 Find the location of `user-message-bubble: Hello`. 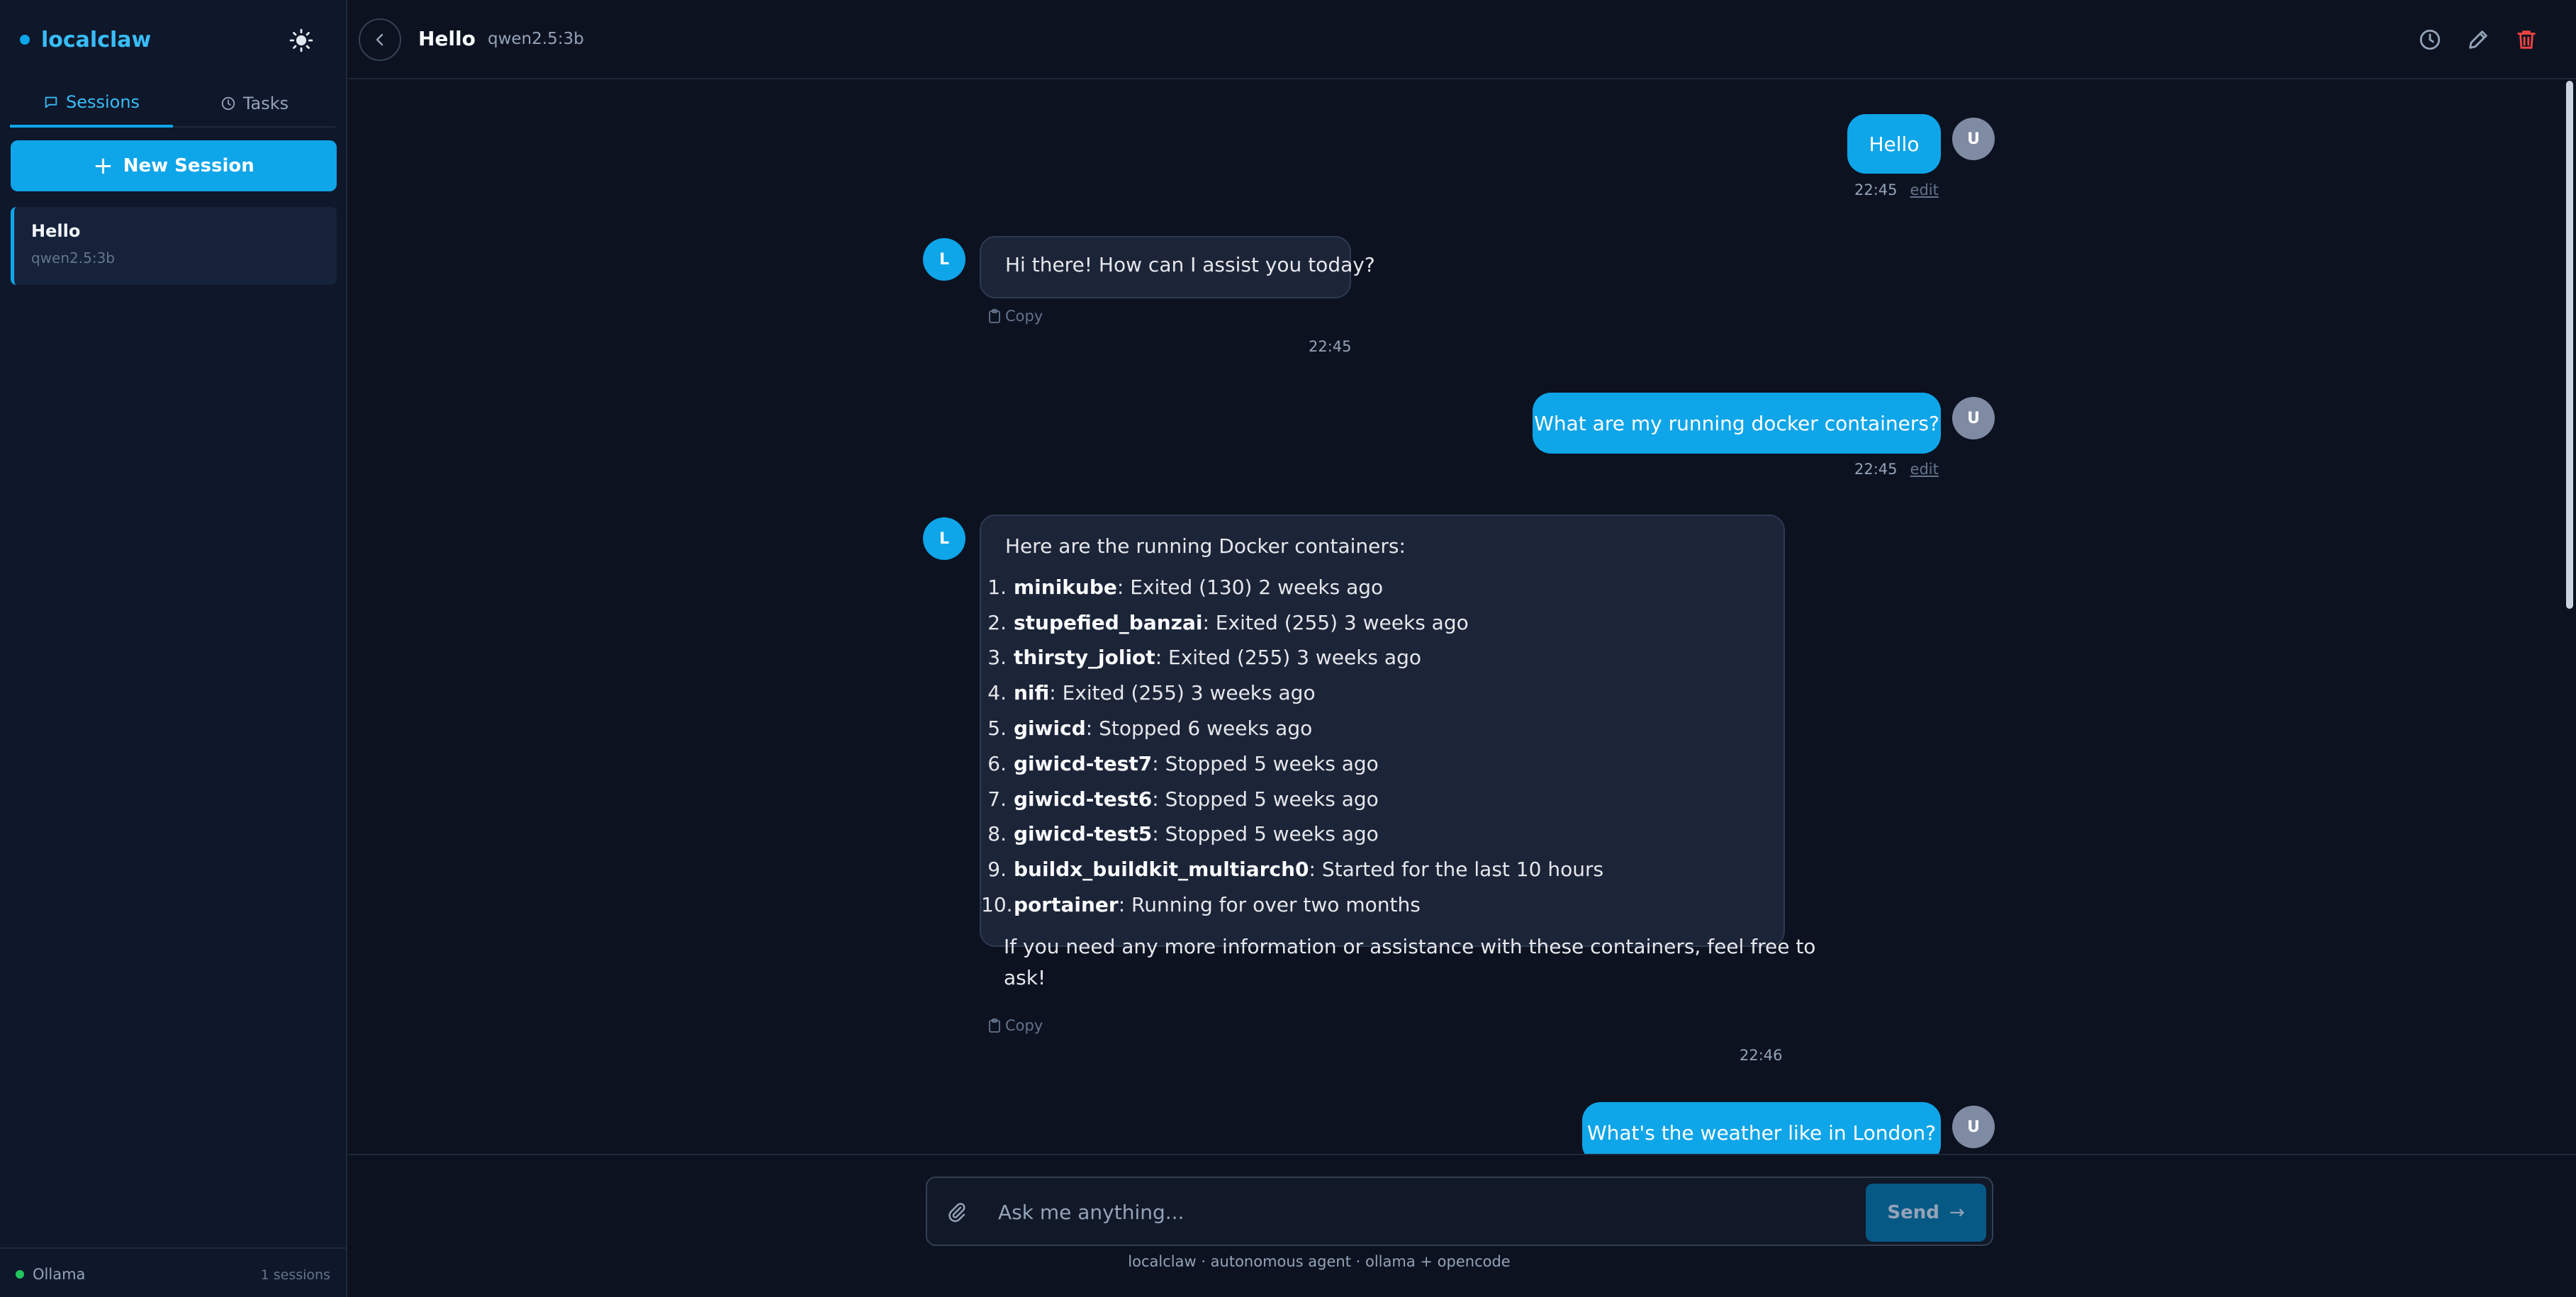

user-message-bubble: Hello is located at coordinates (1894, 144).